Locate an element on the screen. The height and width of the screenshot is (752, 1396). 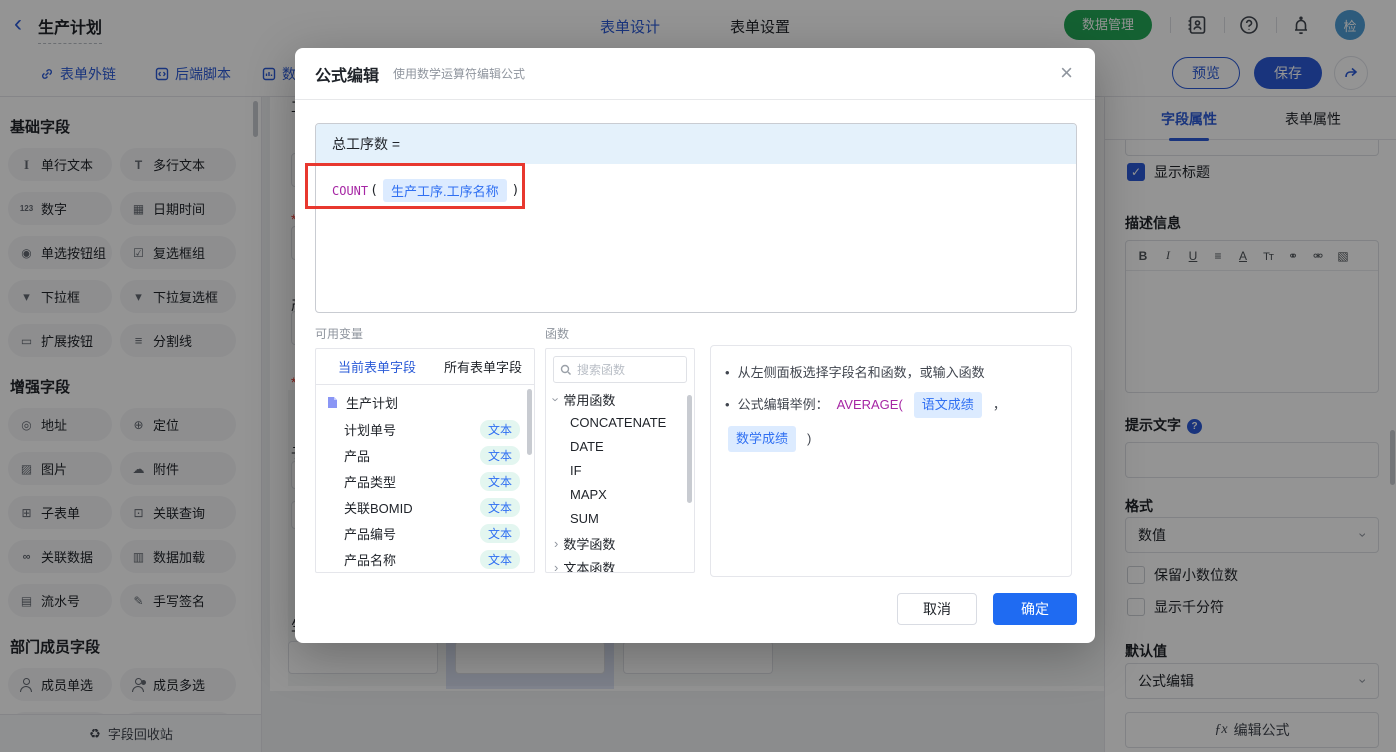
function-search is located at coordinates (620, 369).